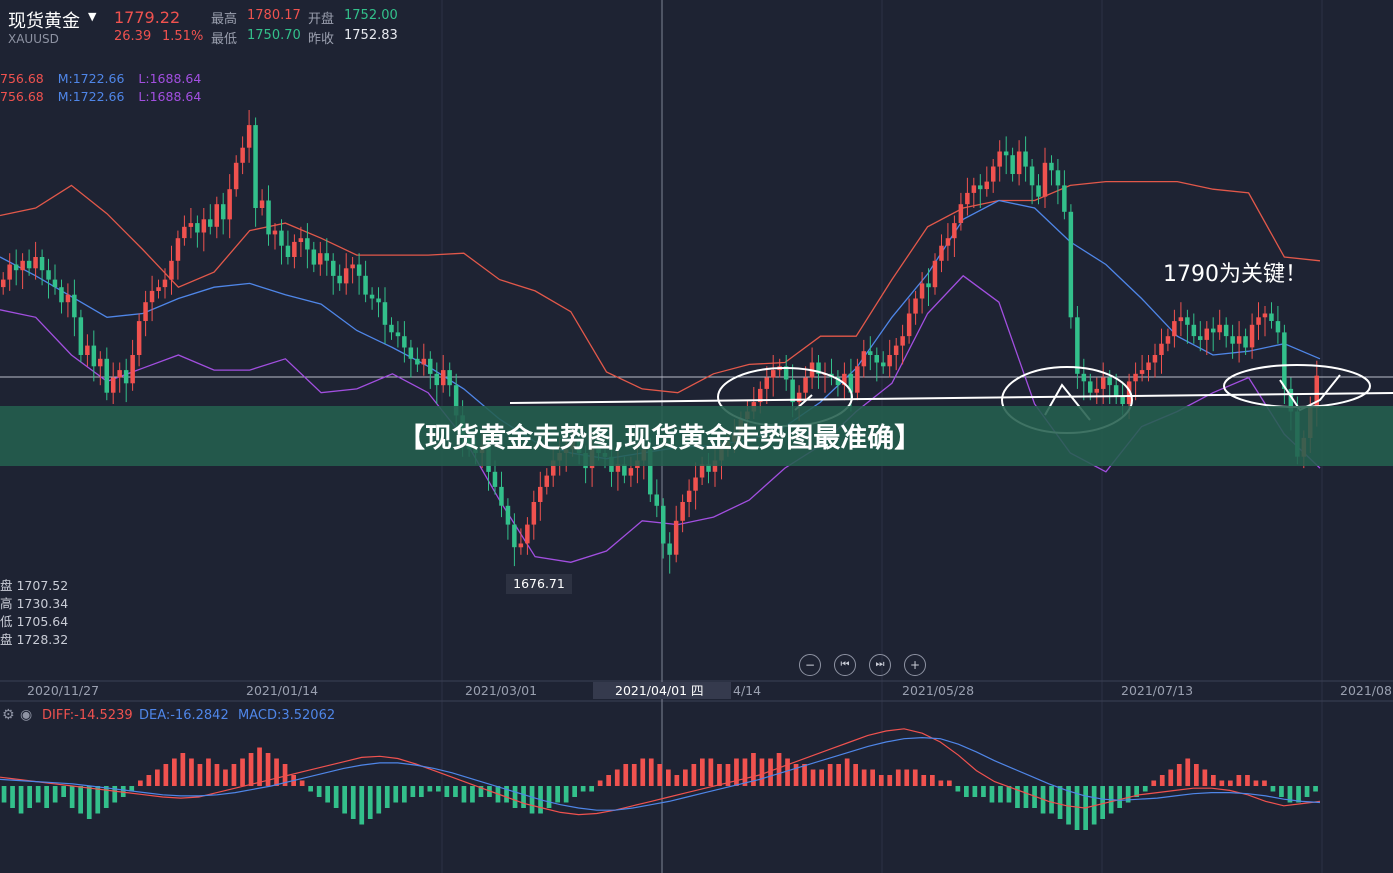 This screenshot has height=873, width=1393. What do you see at coordinates (662, 690) in the screenshot?
I see `cursor-date-label: 2021/04/01 四` at bounding box center [662, 690].